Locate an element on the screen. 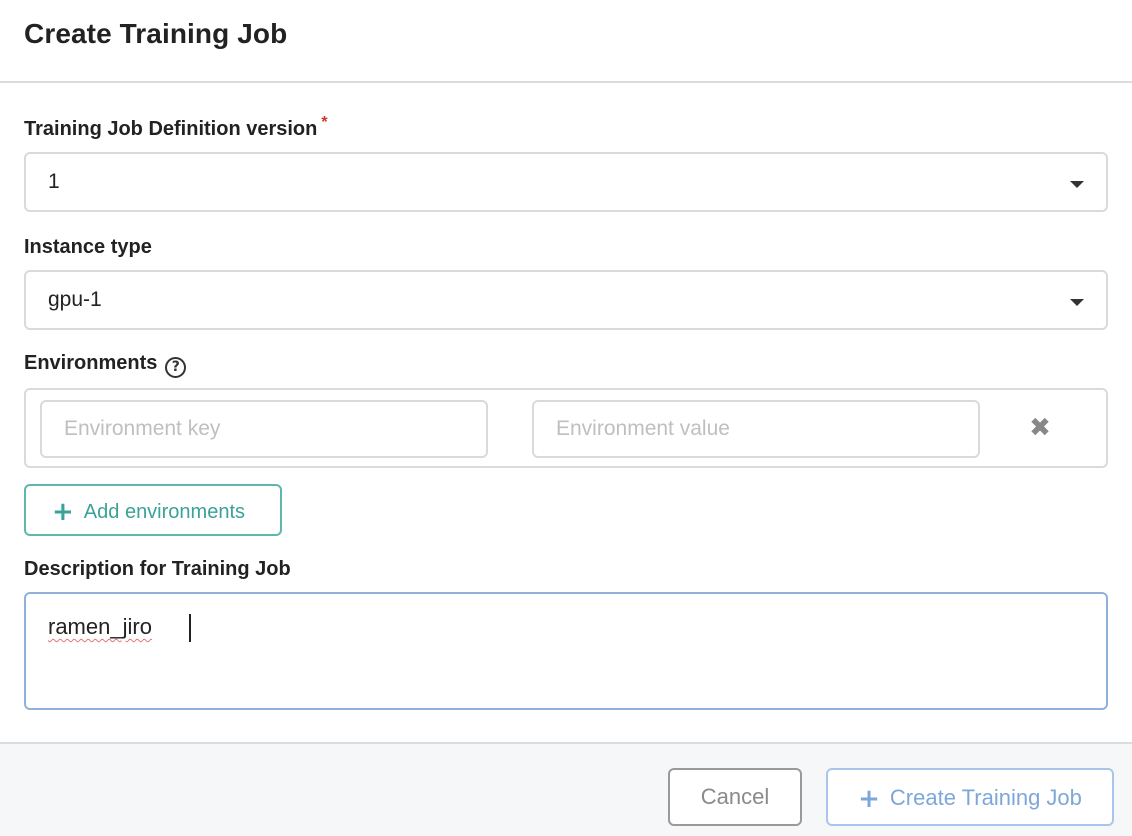  modal-title: Create Training Job is located at coordinates (156, 33).